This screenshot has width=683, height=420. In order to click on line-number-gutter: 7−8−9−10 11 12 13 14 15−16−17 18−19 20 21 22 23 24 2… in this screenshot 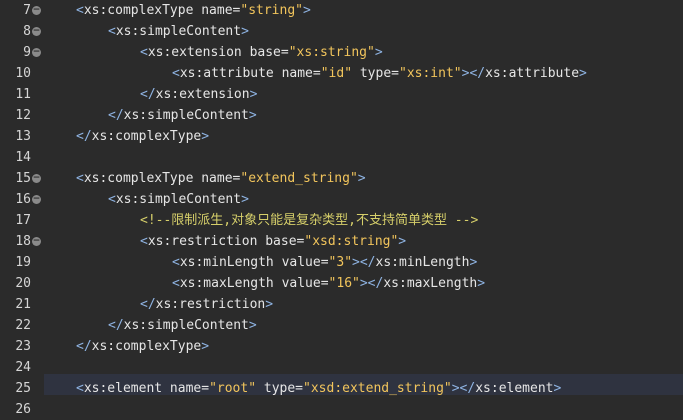, I will do `click(22, 209)`.